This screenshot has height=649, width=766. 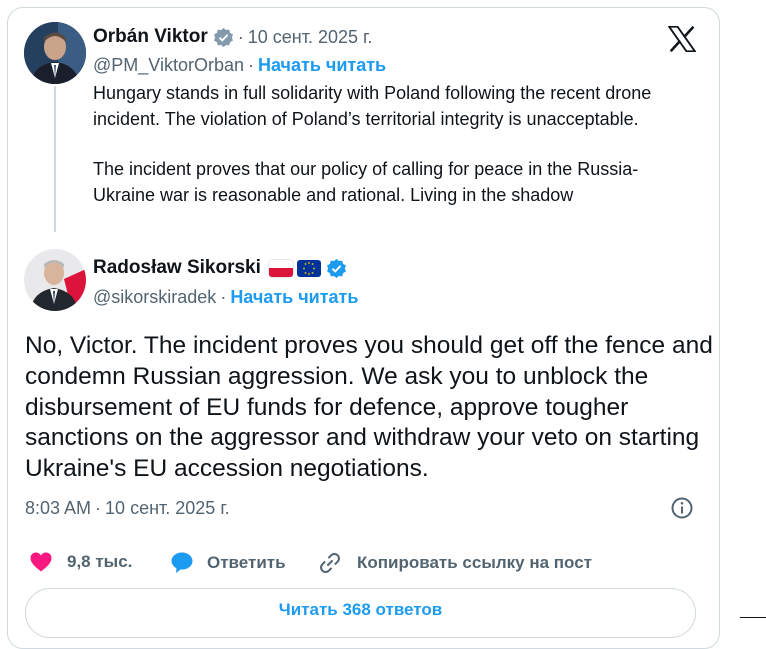 I want to click on link-icon, so click(x=330, y=563).